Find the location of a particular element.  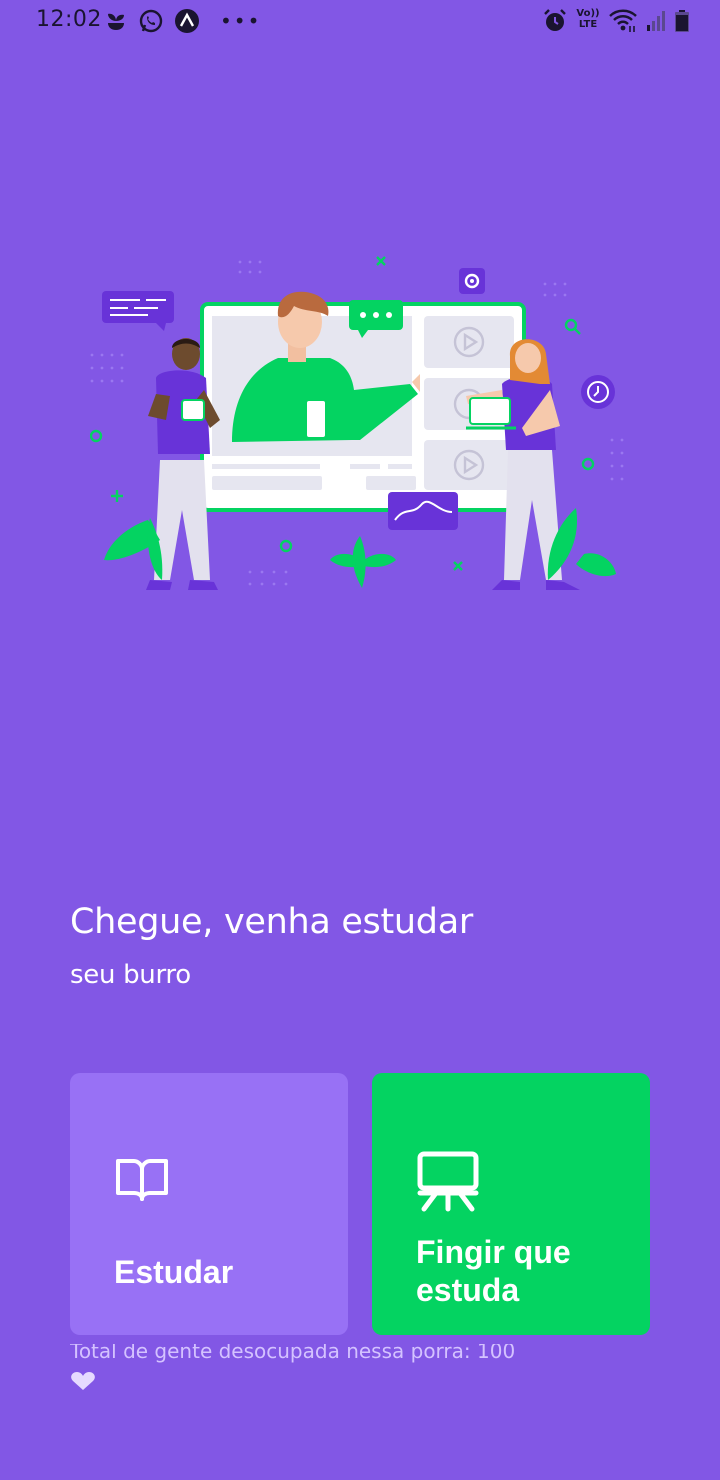

heart-icon is located at coordinates (83, 1381).